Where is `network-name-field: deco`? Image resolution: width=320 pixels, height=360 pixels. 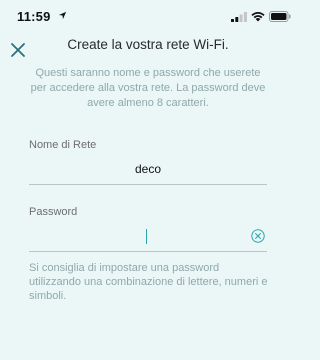
network-name-field: deco is located at coordinates (148, 169).